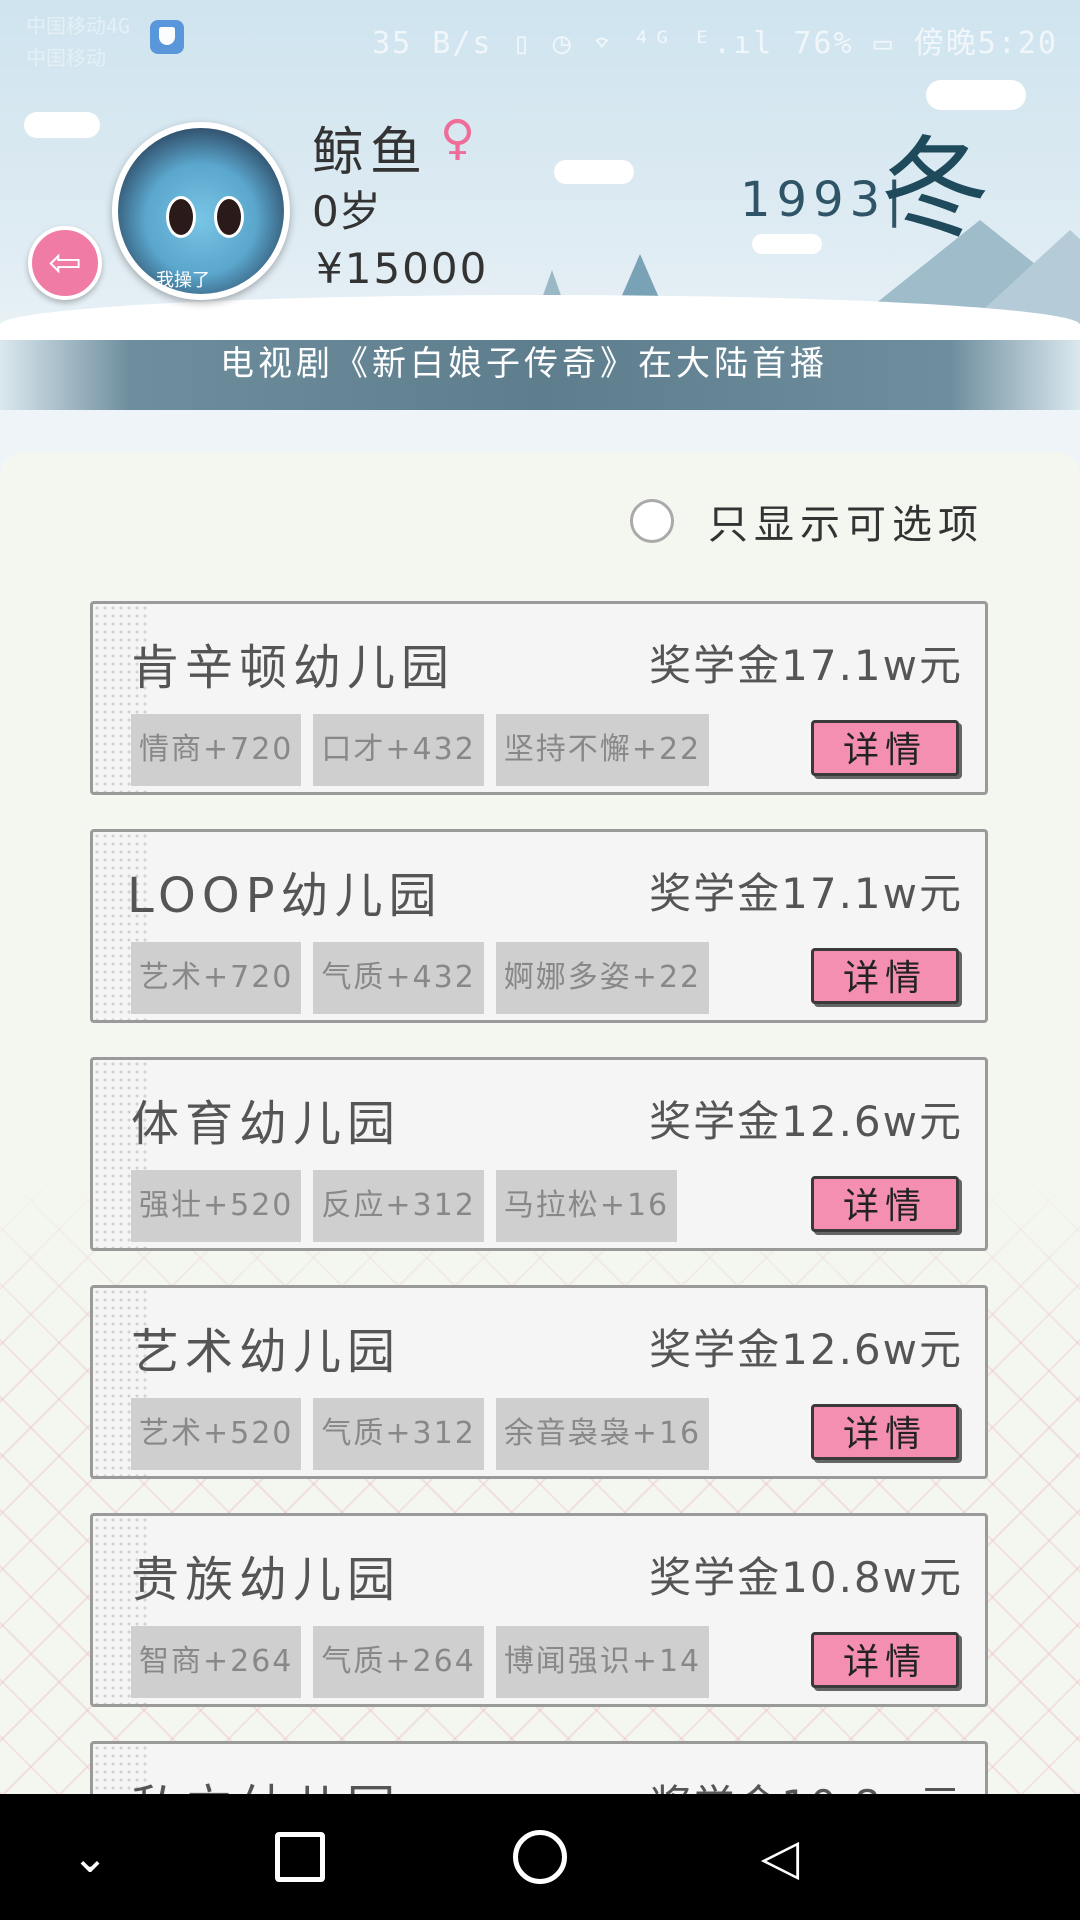 This screenshot has width=1080, height=1920. What do you see at coordinates (216, 1434) in the screenshot?
I see `attribute-tag: 艺术+520` at bounding box center [216, 1434].